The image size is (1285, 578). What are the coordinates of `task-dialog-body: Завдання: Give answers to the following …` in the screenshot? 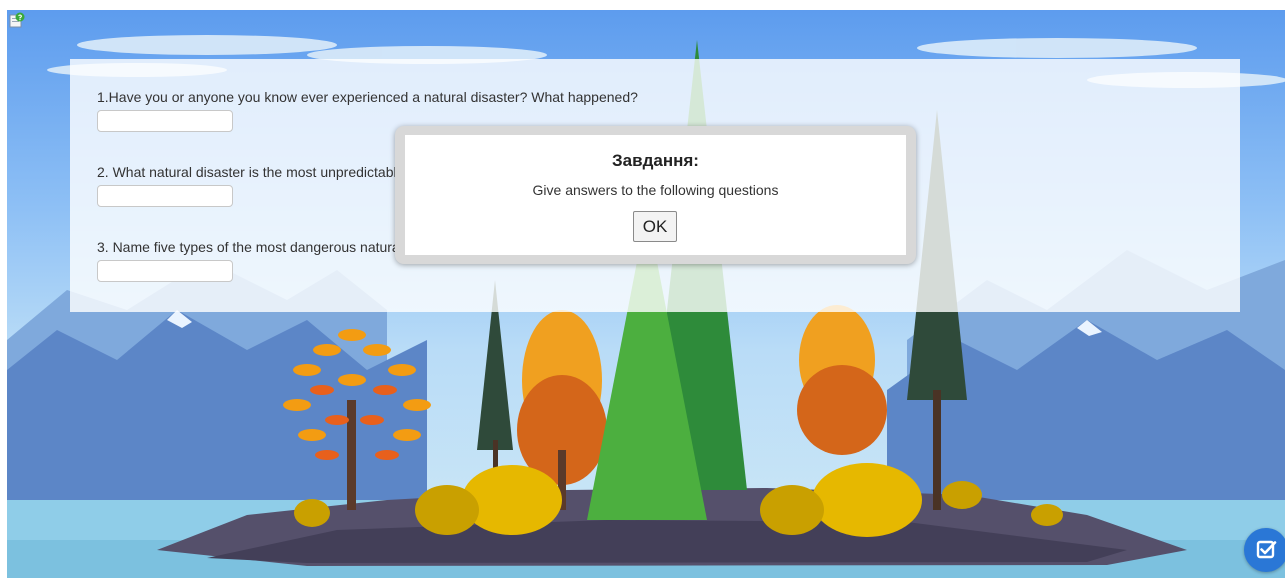 It's located at (655, 195).